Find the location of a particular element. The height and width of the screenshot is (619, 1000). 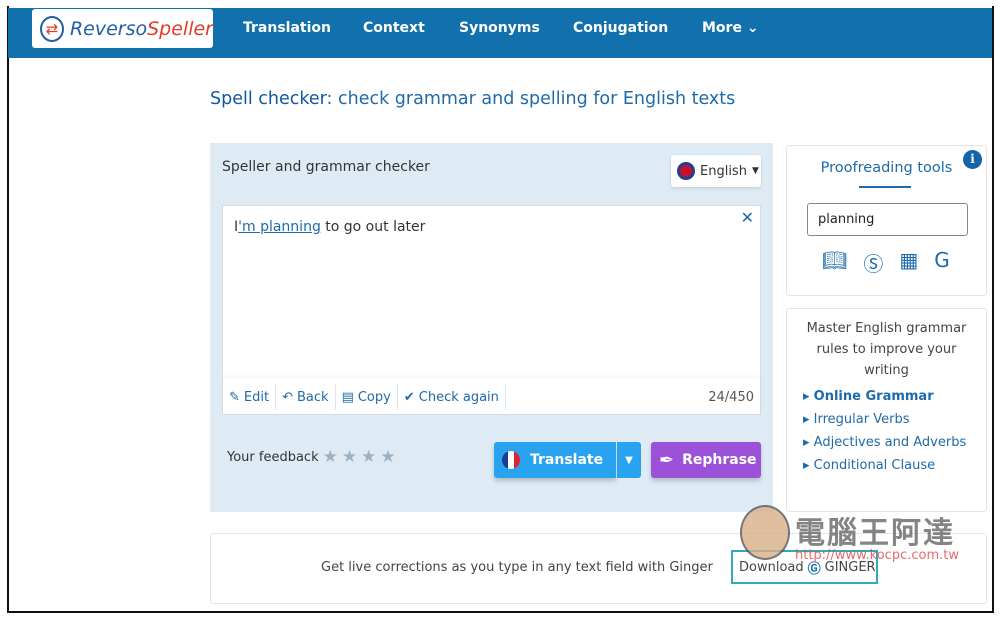

nav-context: Context is located at coordinates (394, 28).